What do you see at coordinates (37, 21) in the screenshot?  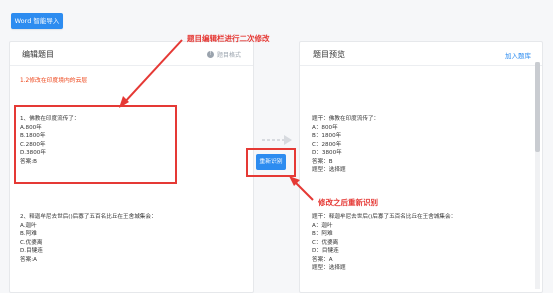 I see `word-import-button: Word 智能导入` at bounding box center [37, 21].